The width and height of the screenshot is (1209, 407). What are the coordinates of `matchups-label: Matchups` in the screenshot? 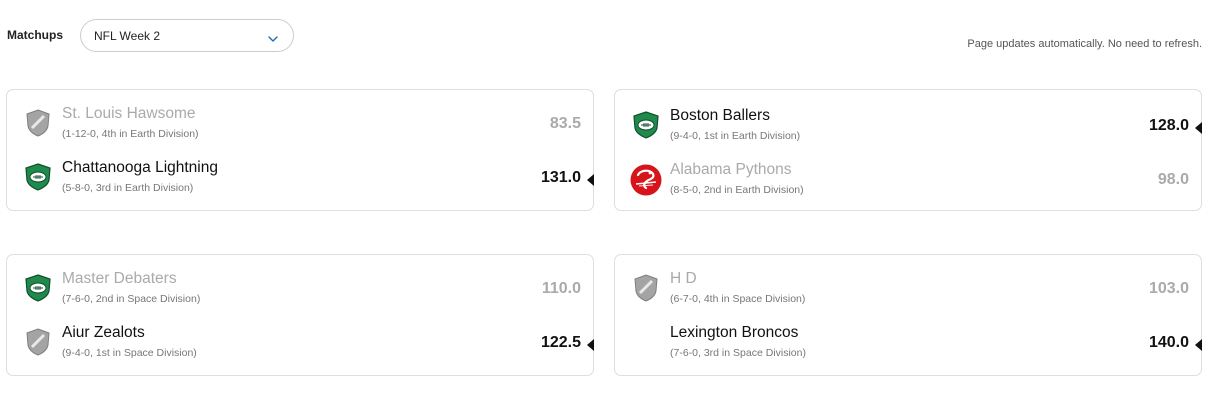 It's located at (35, 35).